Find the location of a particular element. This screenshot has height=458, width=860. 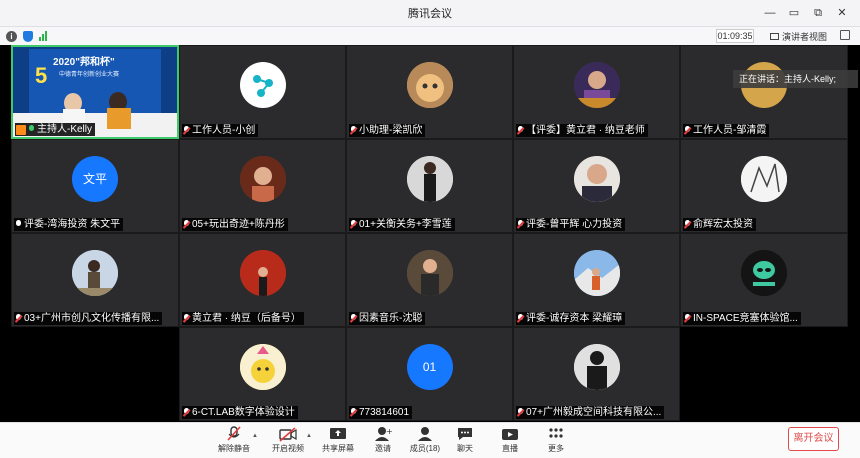

video-tile-host: 2020"邦和杯" 中德青年创新创业大赛 5 主持人-Kelly is located at coordinates (95, 92).